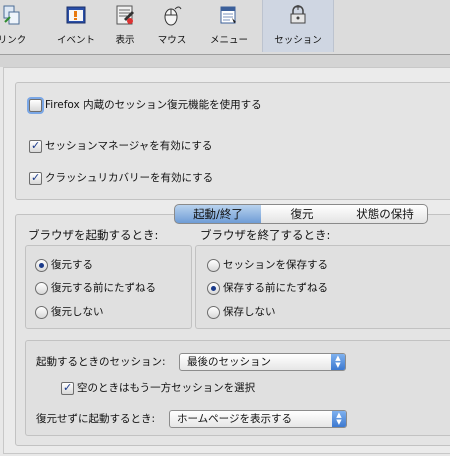  I want to click on menu-icon, so click(229, 15).